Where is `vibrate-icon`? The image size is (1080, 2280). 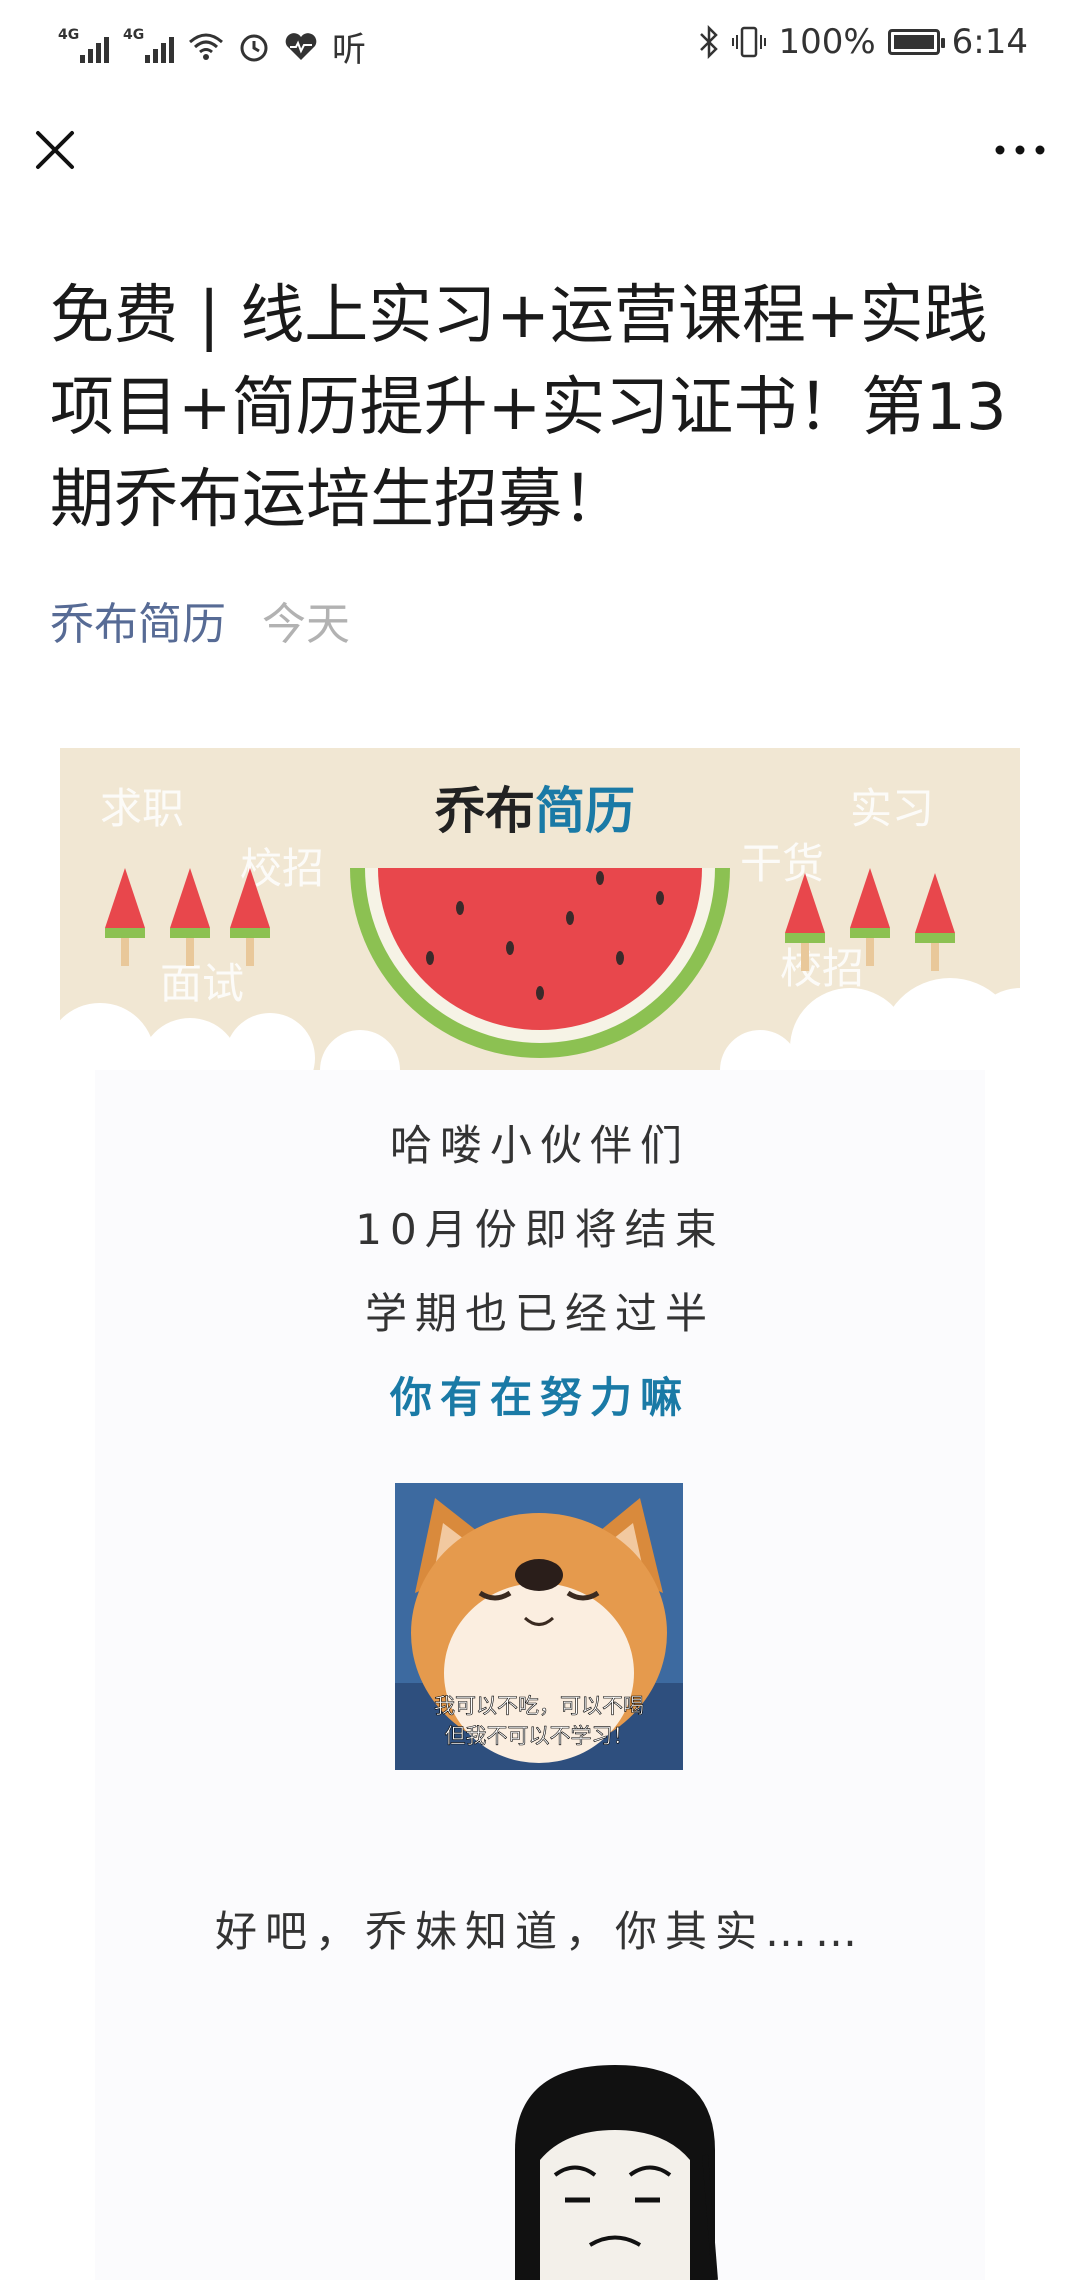 vibrate-icon is located at coordinates (749, 42).